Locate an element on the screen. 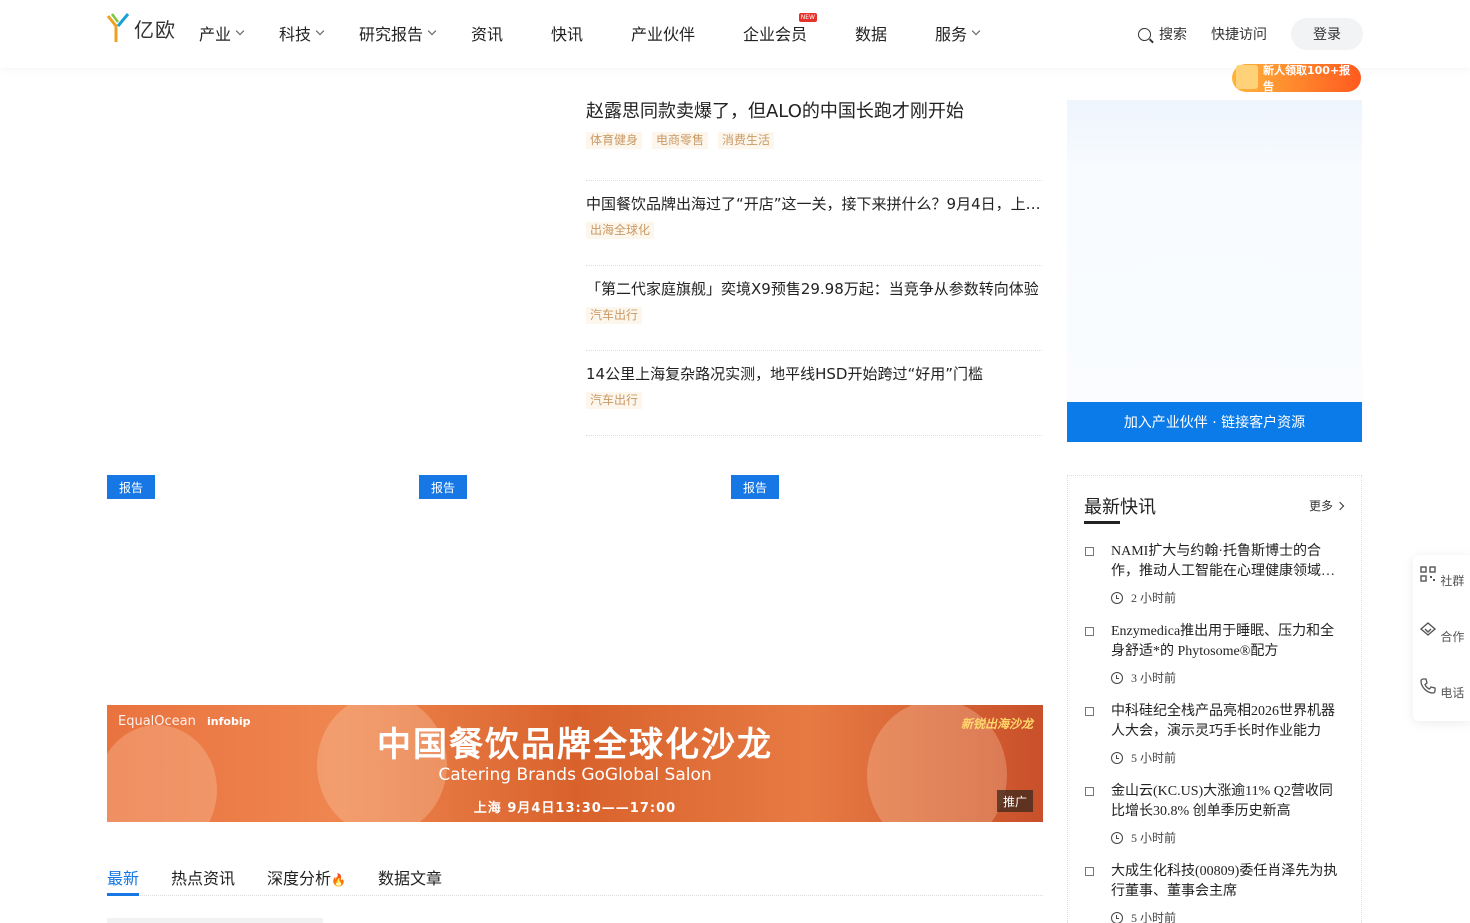 Image resolution: width=1470 pixels, height=923 pixels. tab-data-articles: 数据文章 is located at coordinates (410, 880).